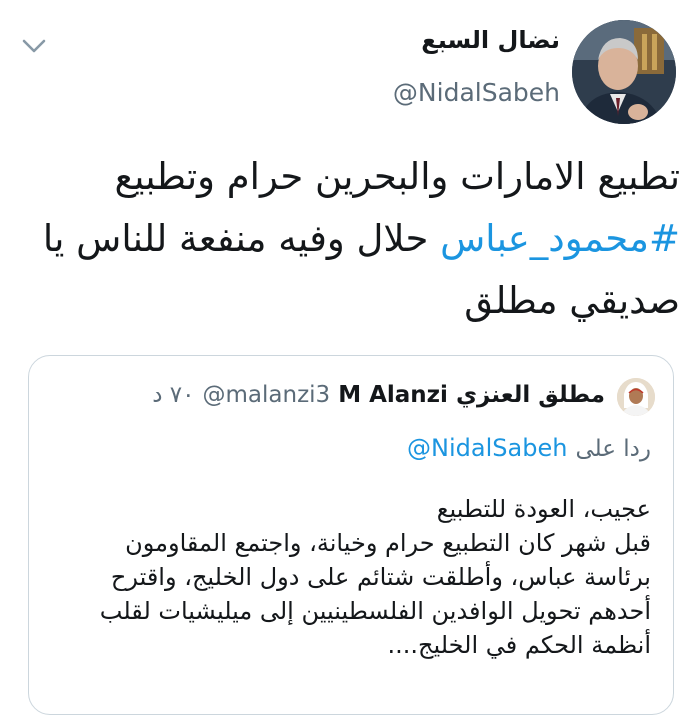 Image resolution: width=700 pixels, height=715 pixels. What do you see at coordinates (530, 395) in the screenshot?
I see `quoted-name-arabic: مطلق العنزي` at bounding box center [530, 395].